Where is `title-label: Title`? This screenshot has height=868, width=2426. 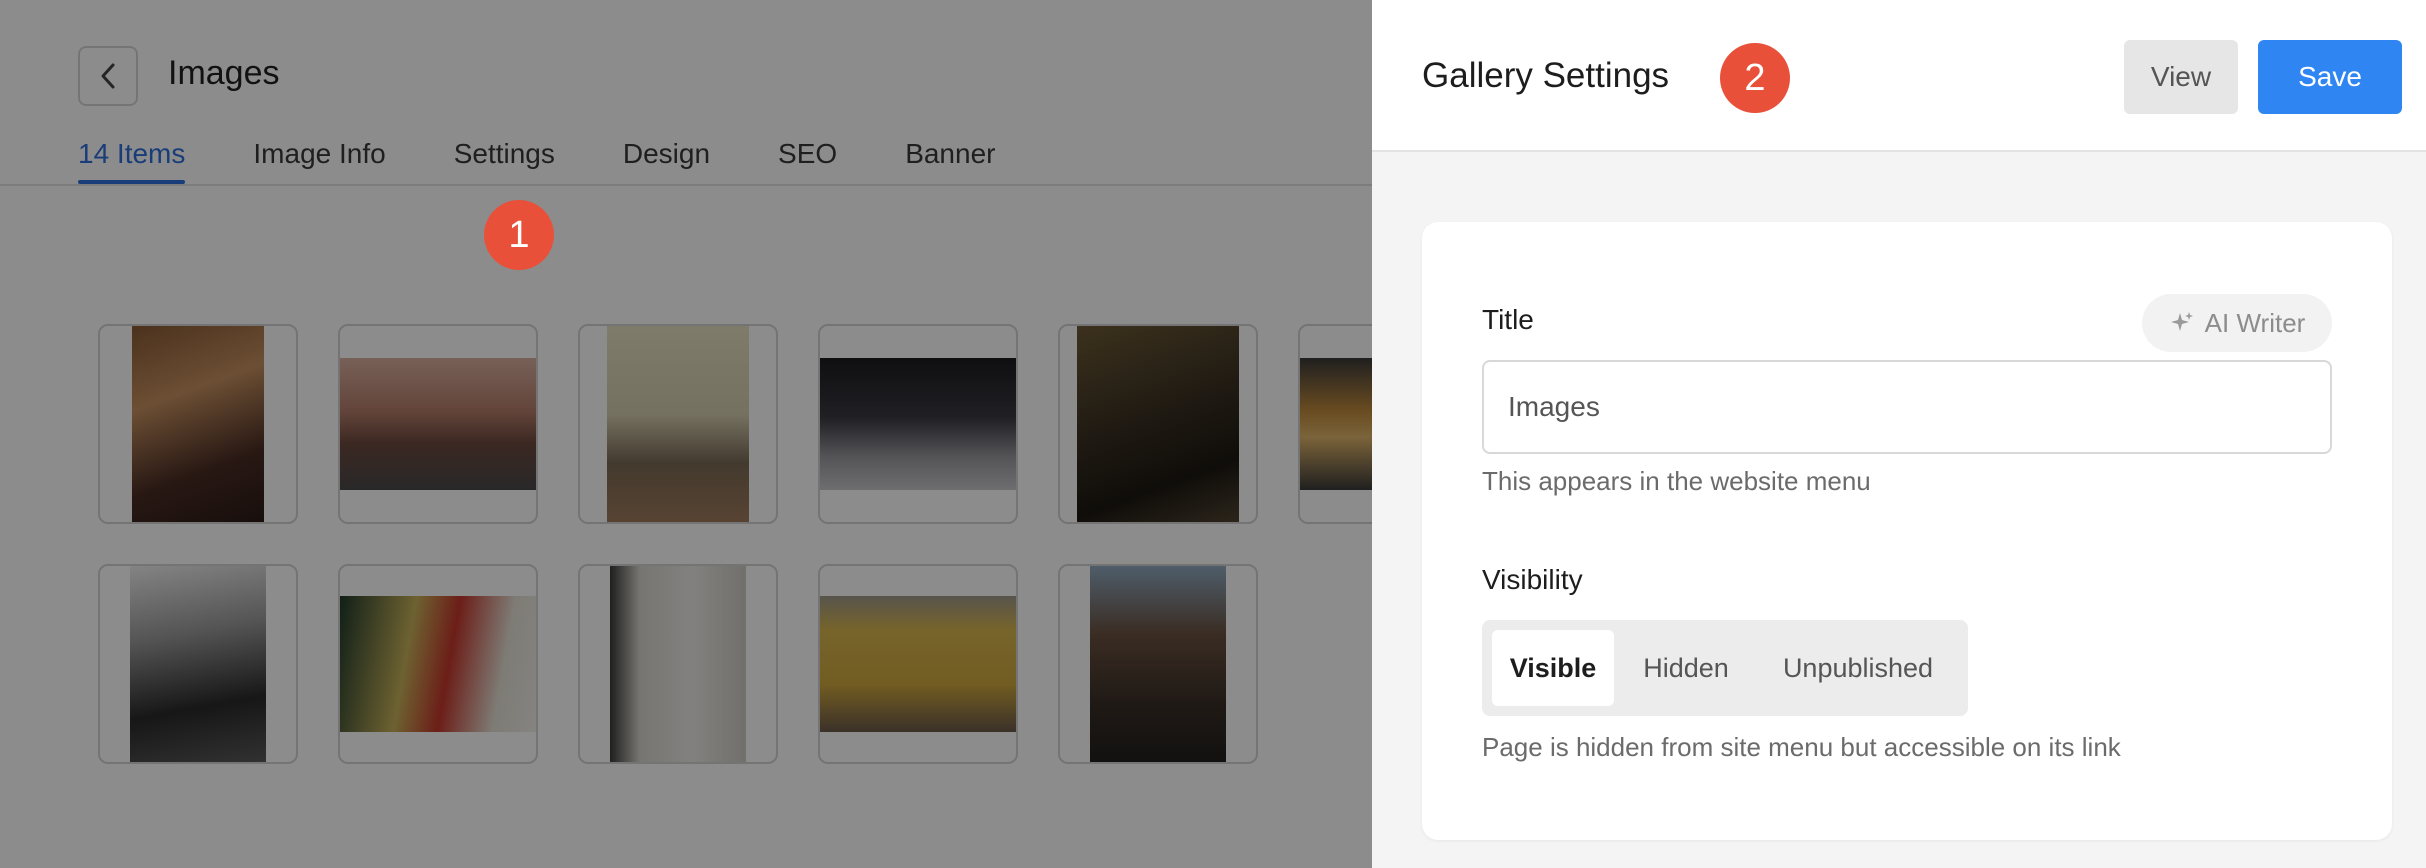
title-label: Title is located at coordinates (1508, 319).